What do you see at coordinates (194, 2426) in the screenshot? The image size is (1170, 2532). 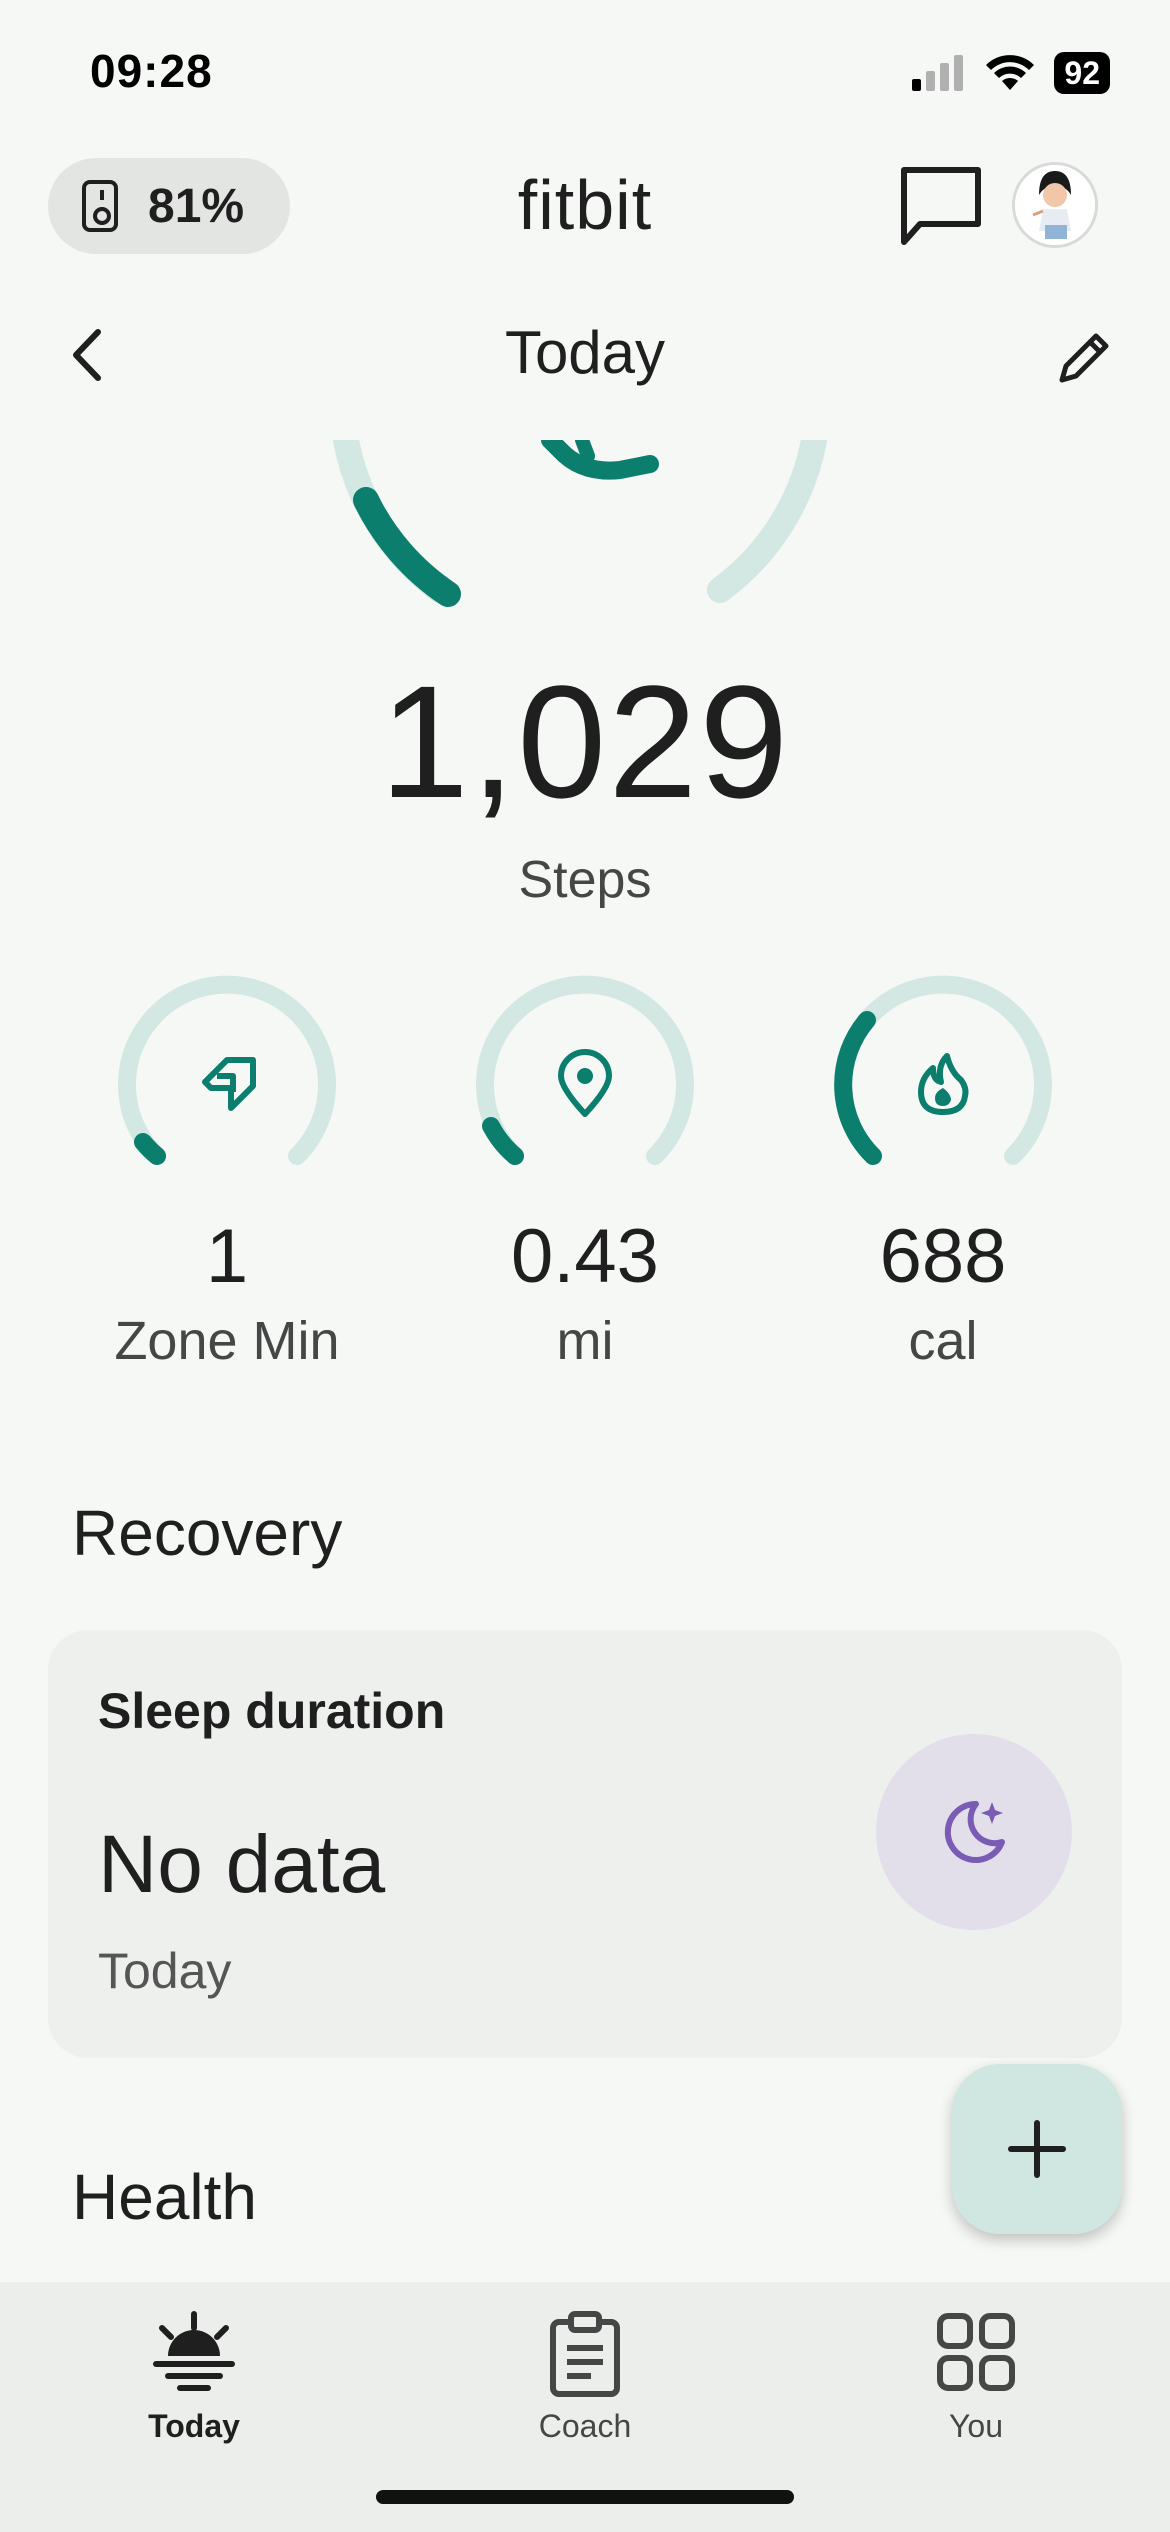 I see `nav-label-today: Today` at bounding box center [194, 2426].